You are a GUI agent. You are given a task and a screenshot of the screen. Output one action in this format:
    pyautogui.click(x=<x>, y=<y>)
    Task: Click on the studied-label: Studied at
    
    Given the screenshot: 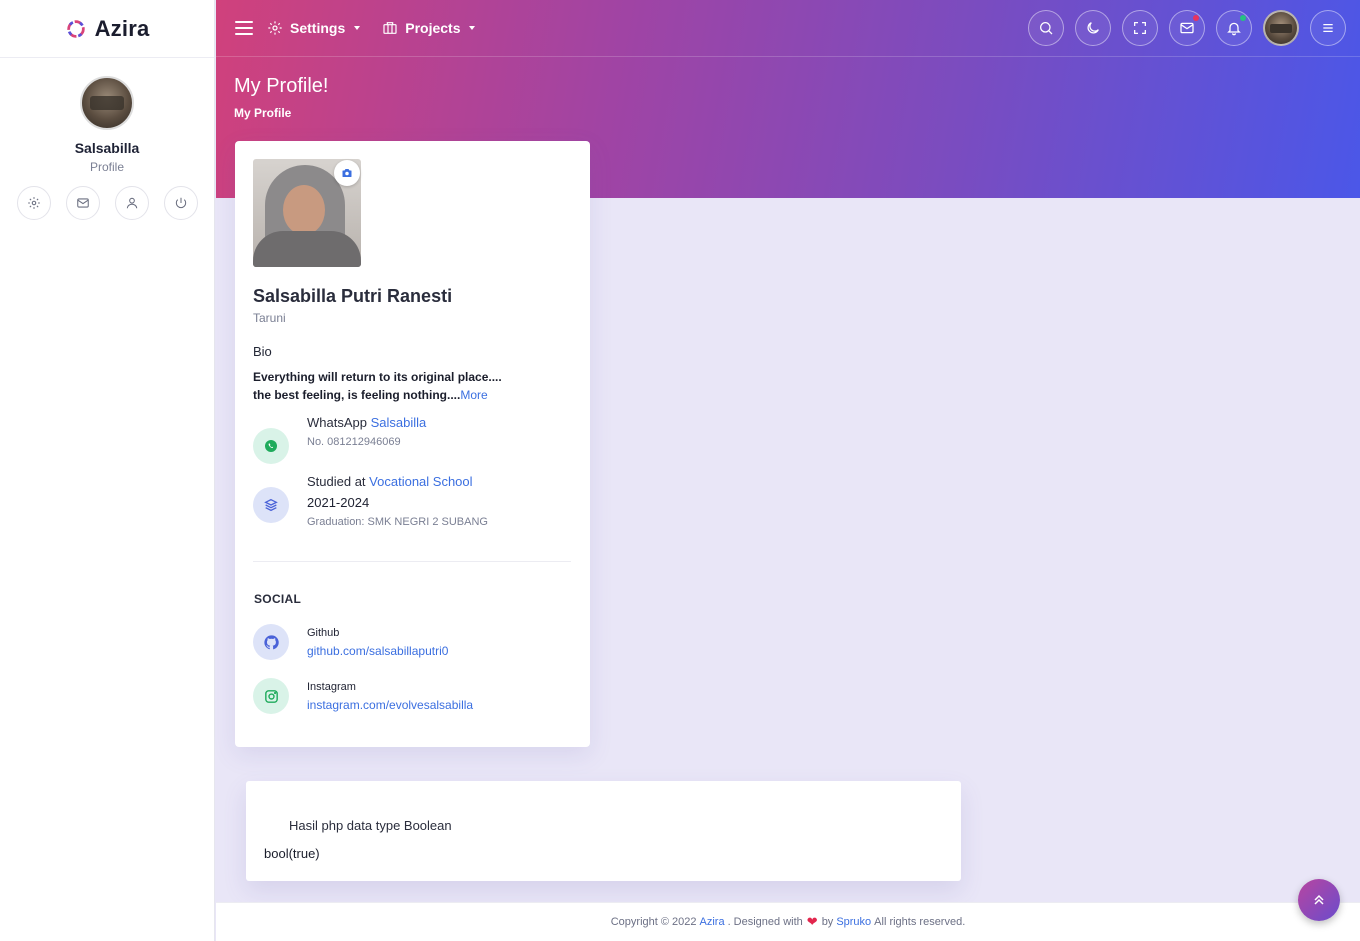 What is the action you would take?
    pyautogui.click(x=336, y=481)
    